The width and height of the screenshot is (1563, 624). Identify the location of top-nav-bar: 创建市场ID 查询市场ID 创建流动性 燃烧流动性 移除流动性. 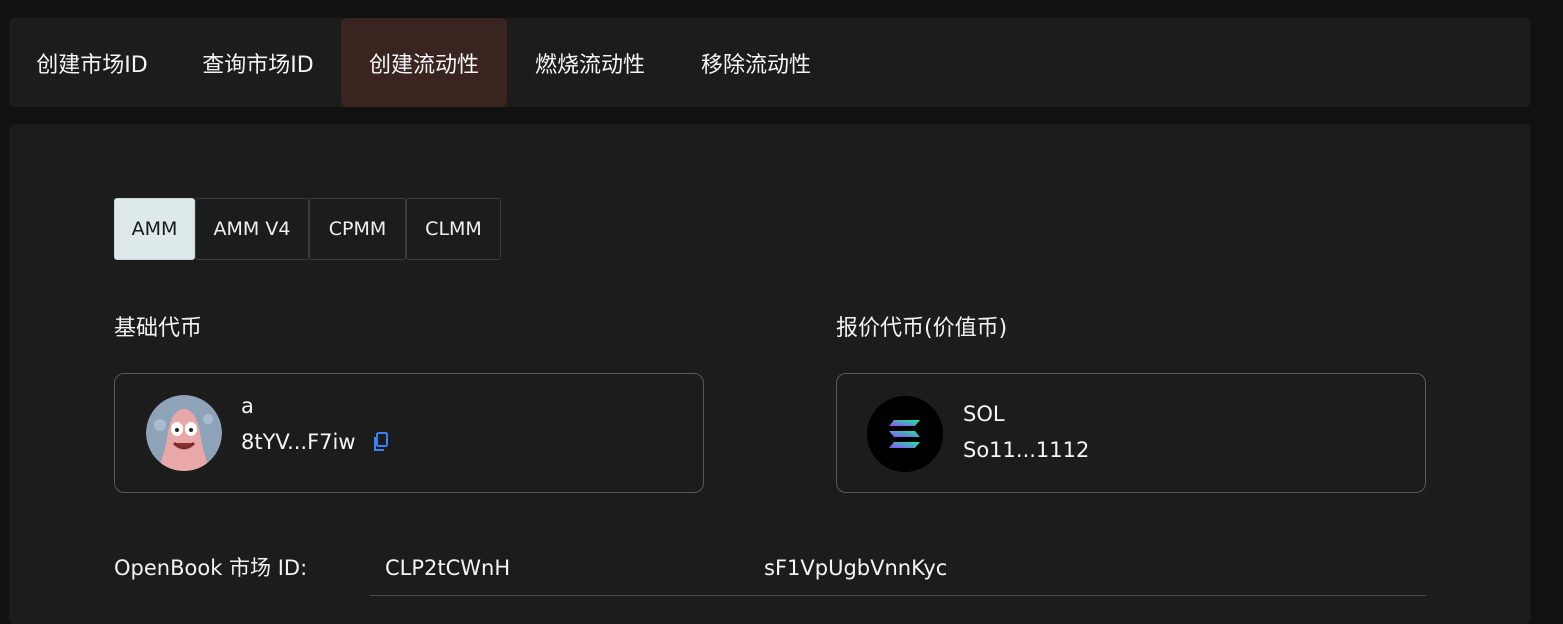
(770, 62).